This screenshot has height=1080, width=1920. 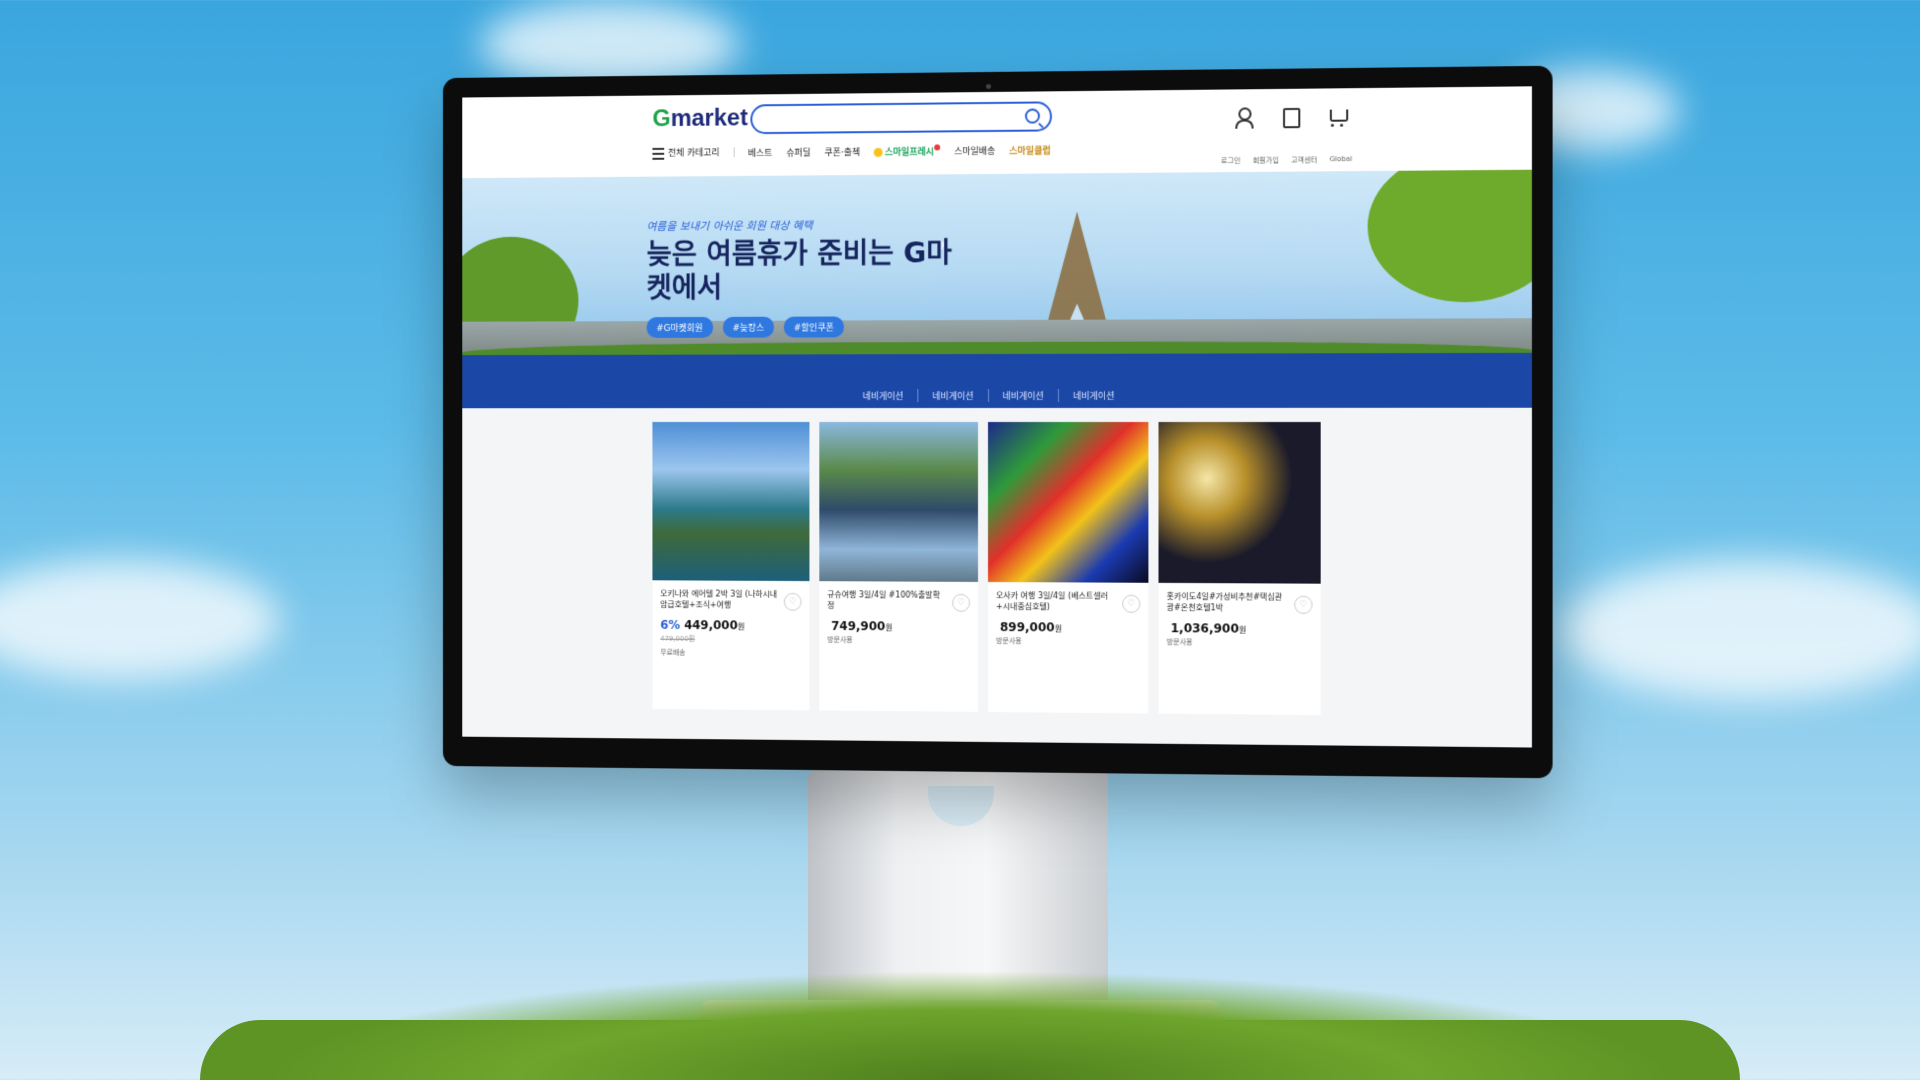 What do you see at coordinates (1032, 115) in the screenshot?
I see `search-icon` at bounding box center [1032, 115].